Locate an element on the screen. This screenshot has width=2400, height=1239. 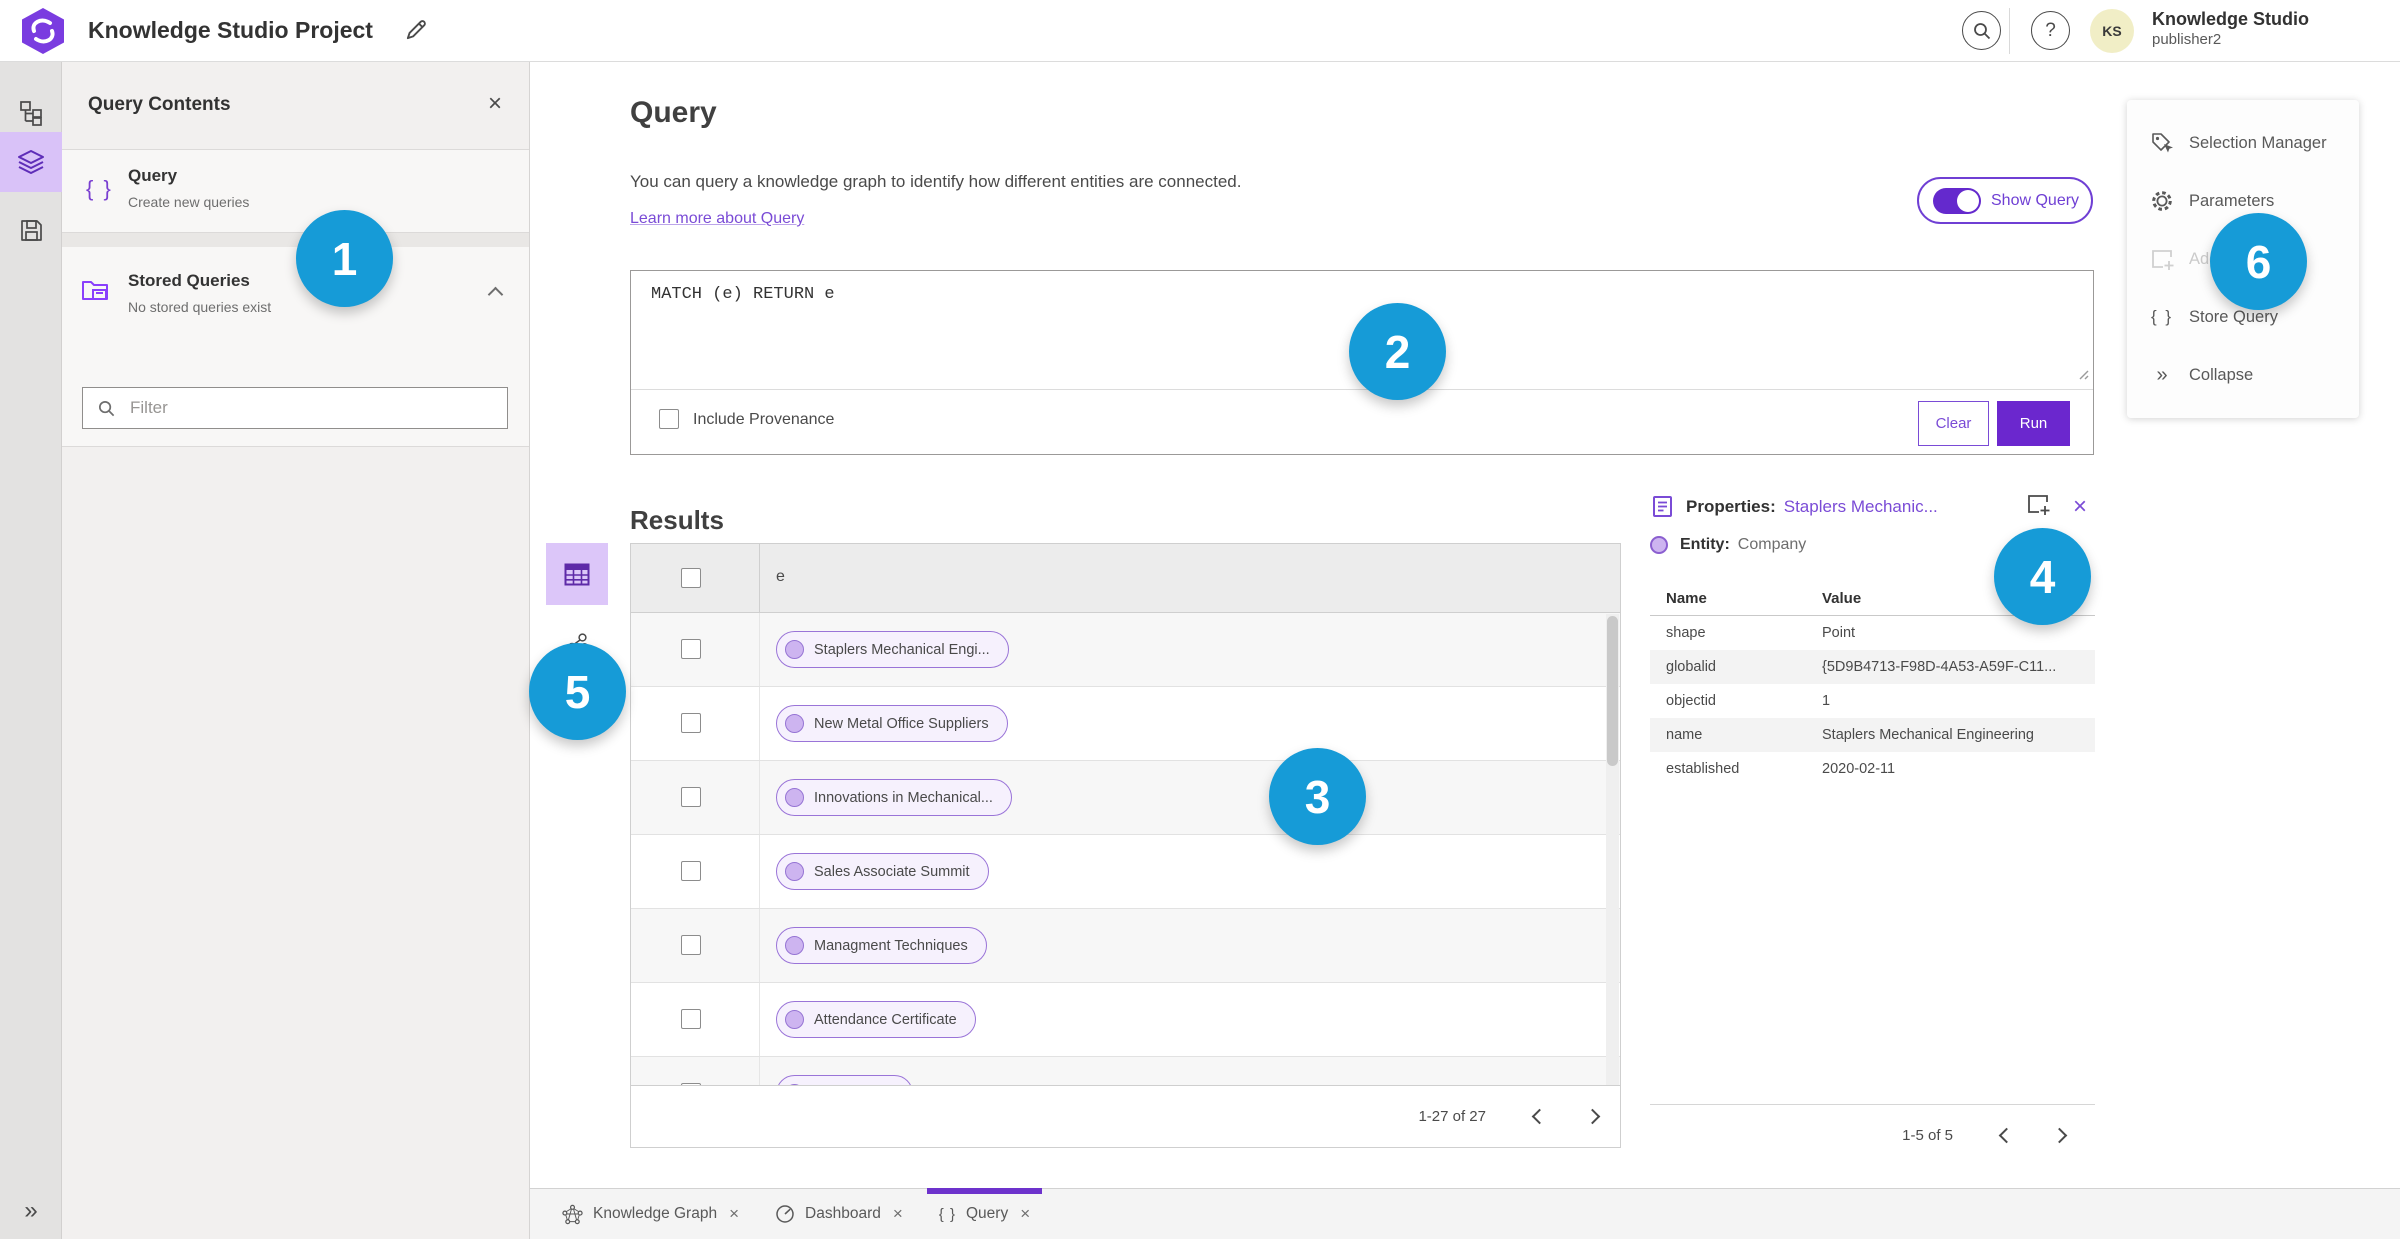
search-button is located at coordinates (1981, 30).